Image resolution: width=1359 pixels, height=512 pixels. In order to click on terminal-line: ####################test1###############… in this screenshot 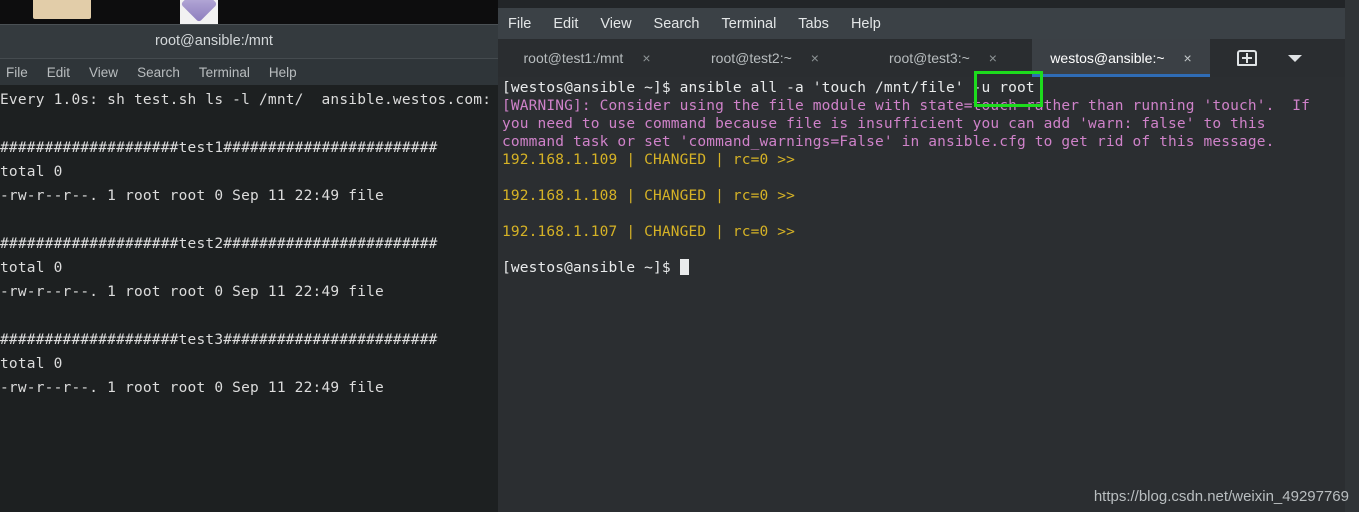, I will do `click(219, 148)`.